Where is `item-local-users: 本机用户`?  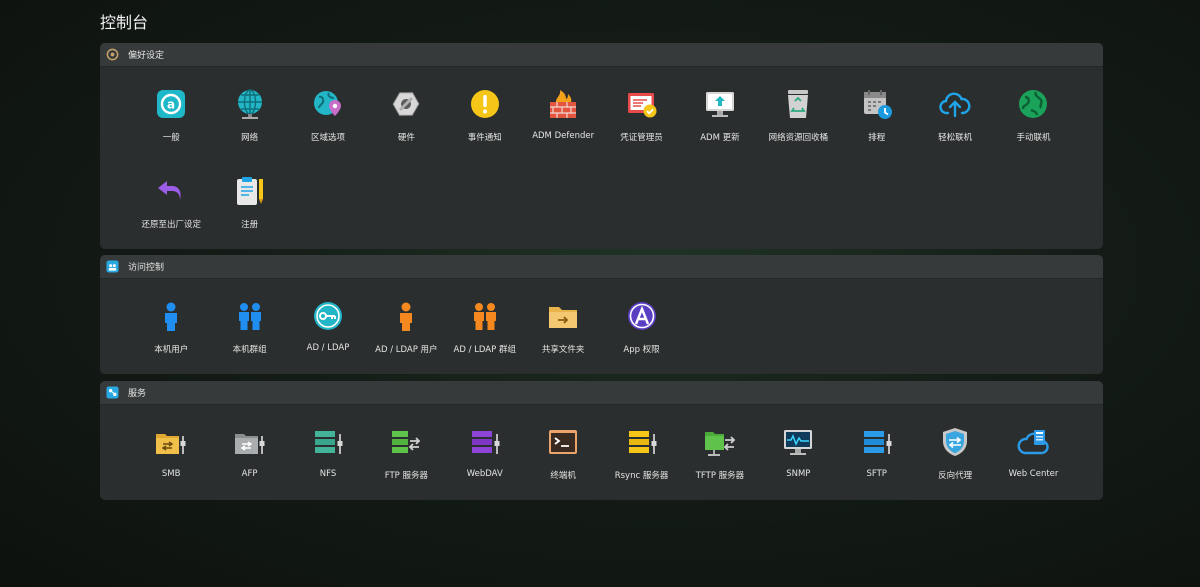 item-local-users: 本机用户 is located at coordinates (171, 322).